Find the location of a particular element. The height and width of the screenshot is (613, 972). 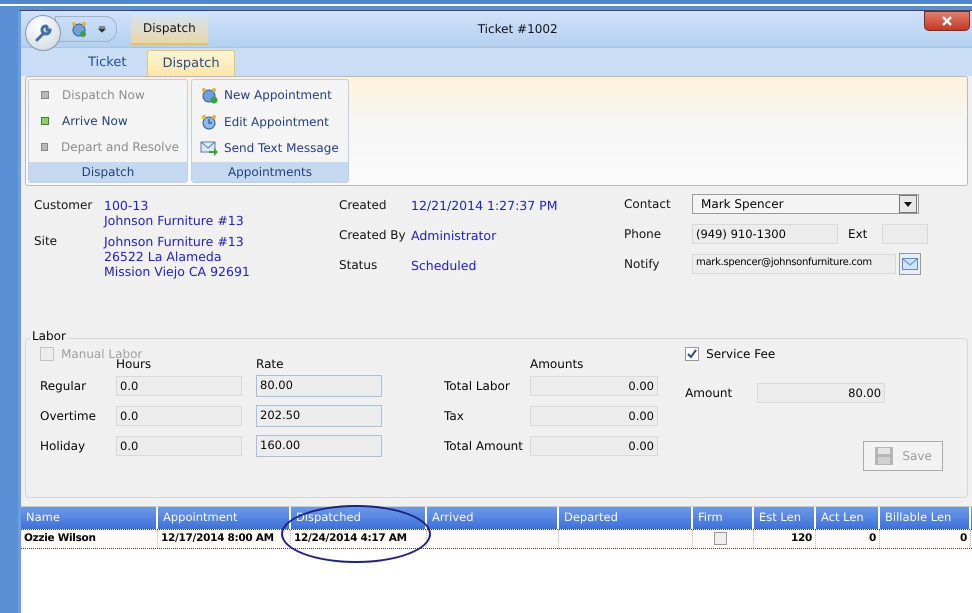

created-by-text: Administrator is located at coordinates (453, 235).